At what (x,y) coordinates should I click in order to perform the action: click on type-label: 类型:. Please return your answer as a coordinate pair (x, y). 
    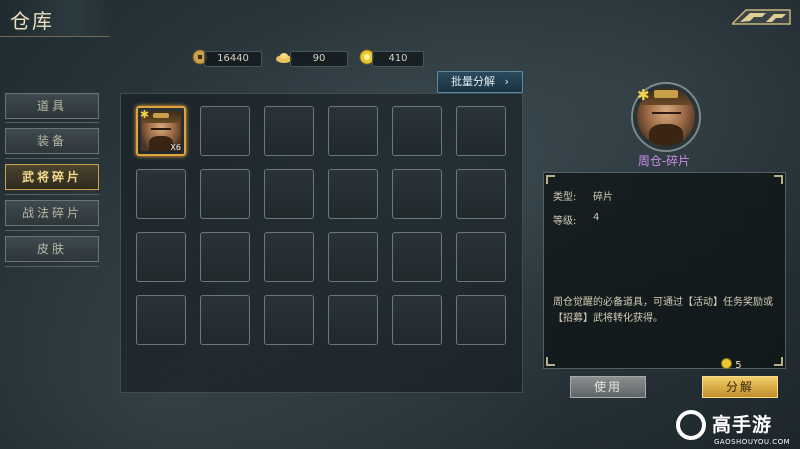
    Looking at the image, I should click on (565, 197).